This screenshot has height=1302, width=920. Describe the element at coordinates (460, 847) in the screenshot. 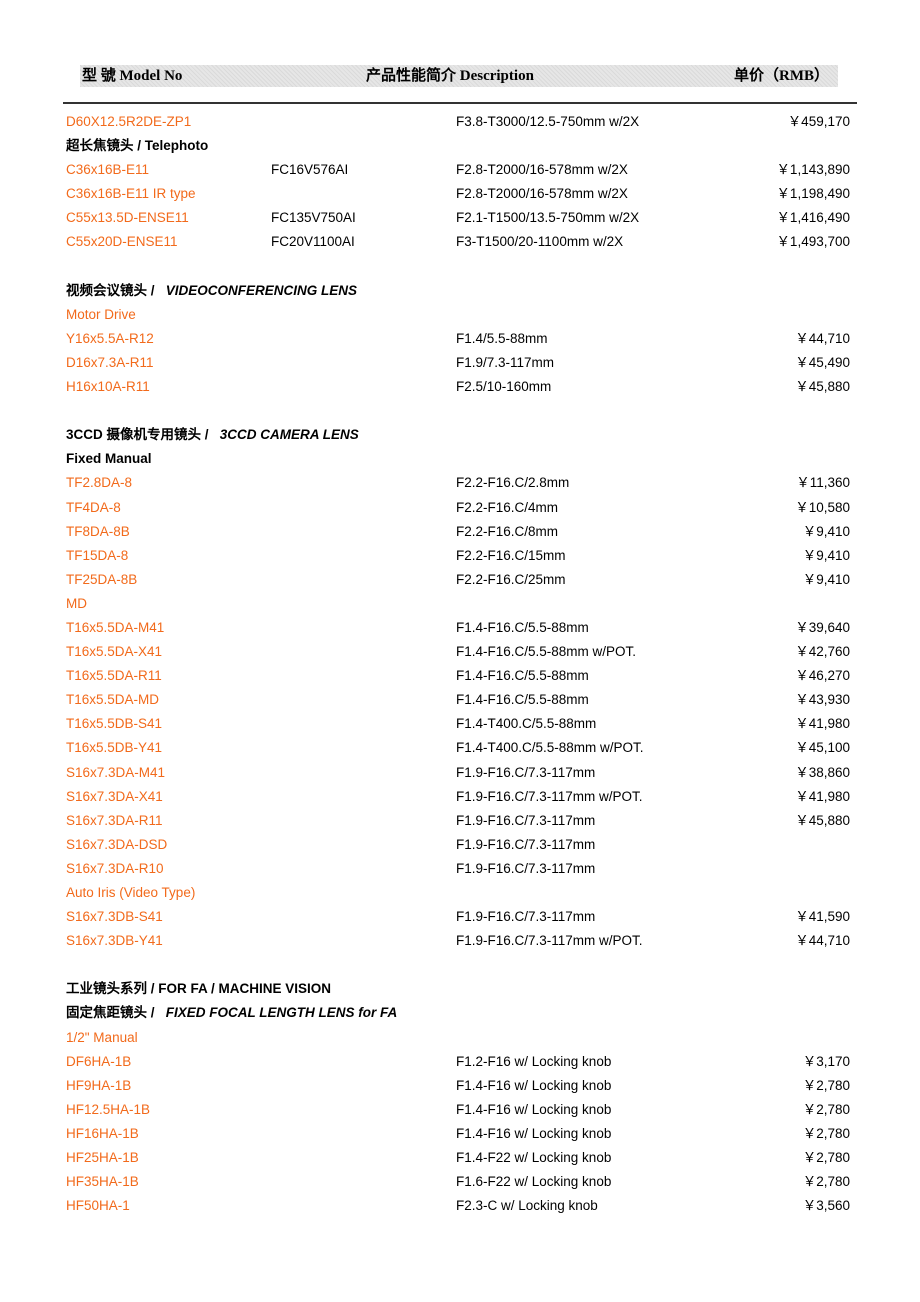

I see `product-row: S16x7.3DA-DSD F1.9-F16.C/7.3-117mm` at that location.